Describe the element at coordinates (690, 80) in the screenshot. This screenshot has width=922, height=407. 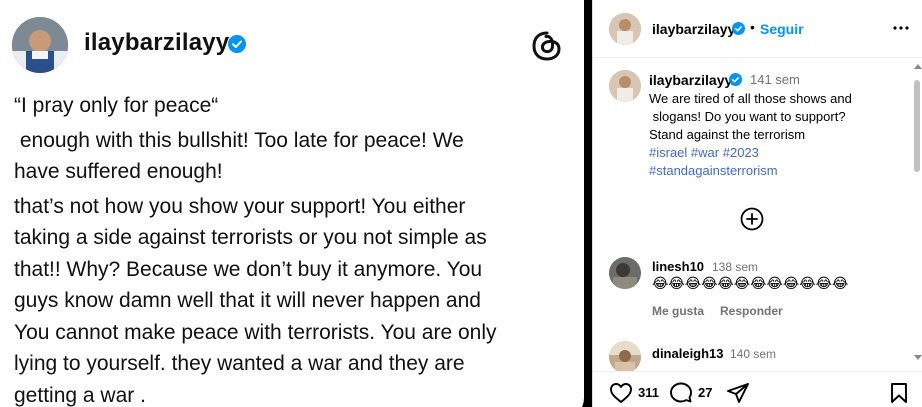
I see `caption-username: ilaybarzilayy` at that location.